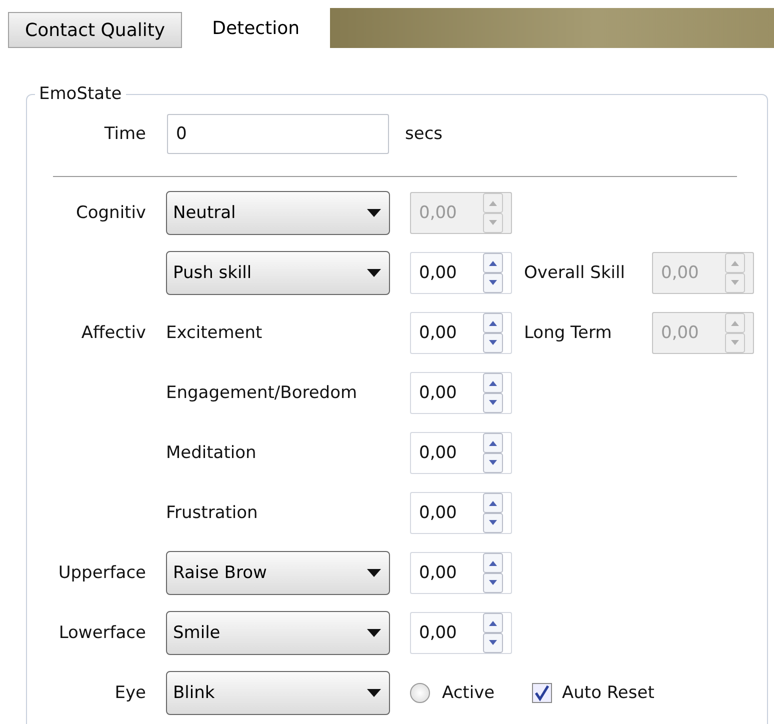  Describe the element at coordinates (278, 633) in the screenshot. I see `dropdown: Smile` at that location.